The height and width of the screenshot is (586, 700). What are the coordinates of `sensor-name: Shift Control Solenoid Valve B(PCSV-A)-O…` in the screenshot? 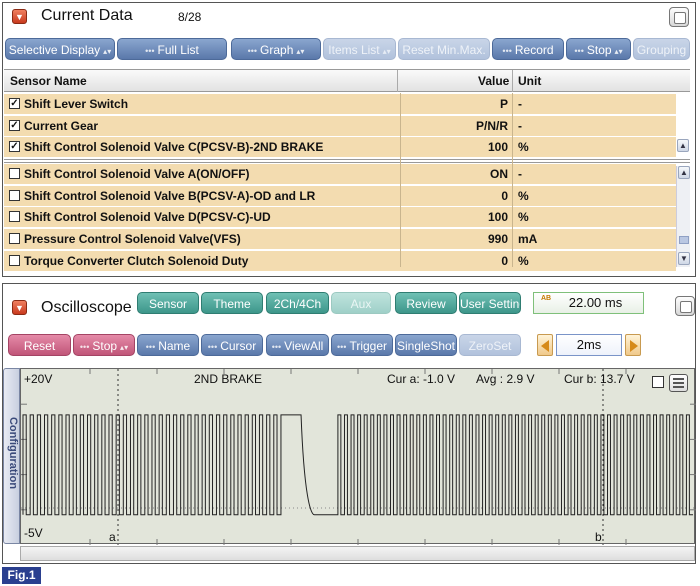 It's located at (170, 196).